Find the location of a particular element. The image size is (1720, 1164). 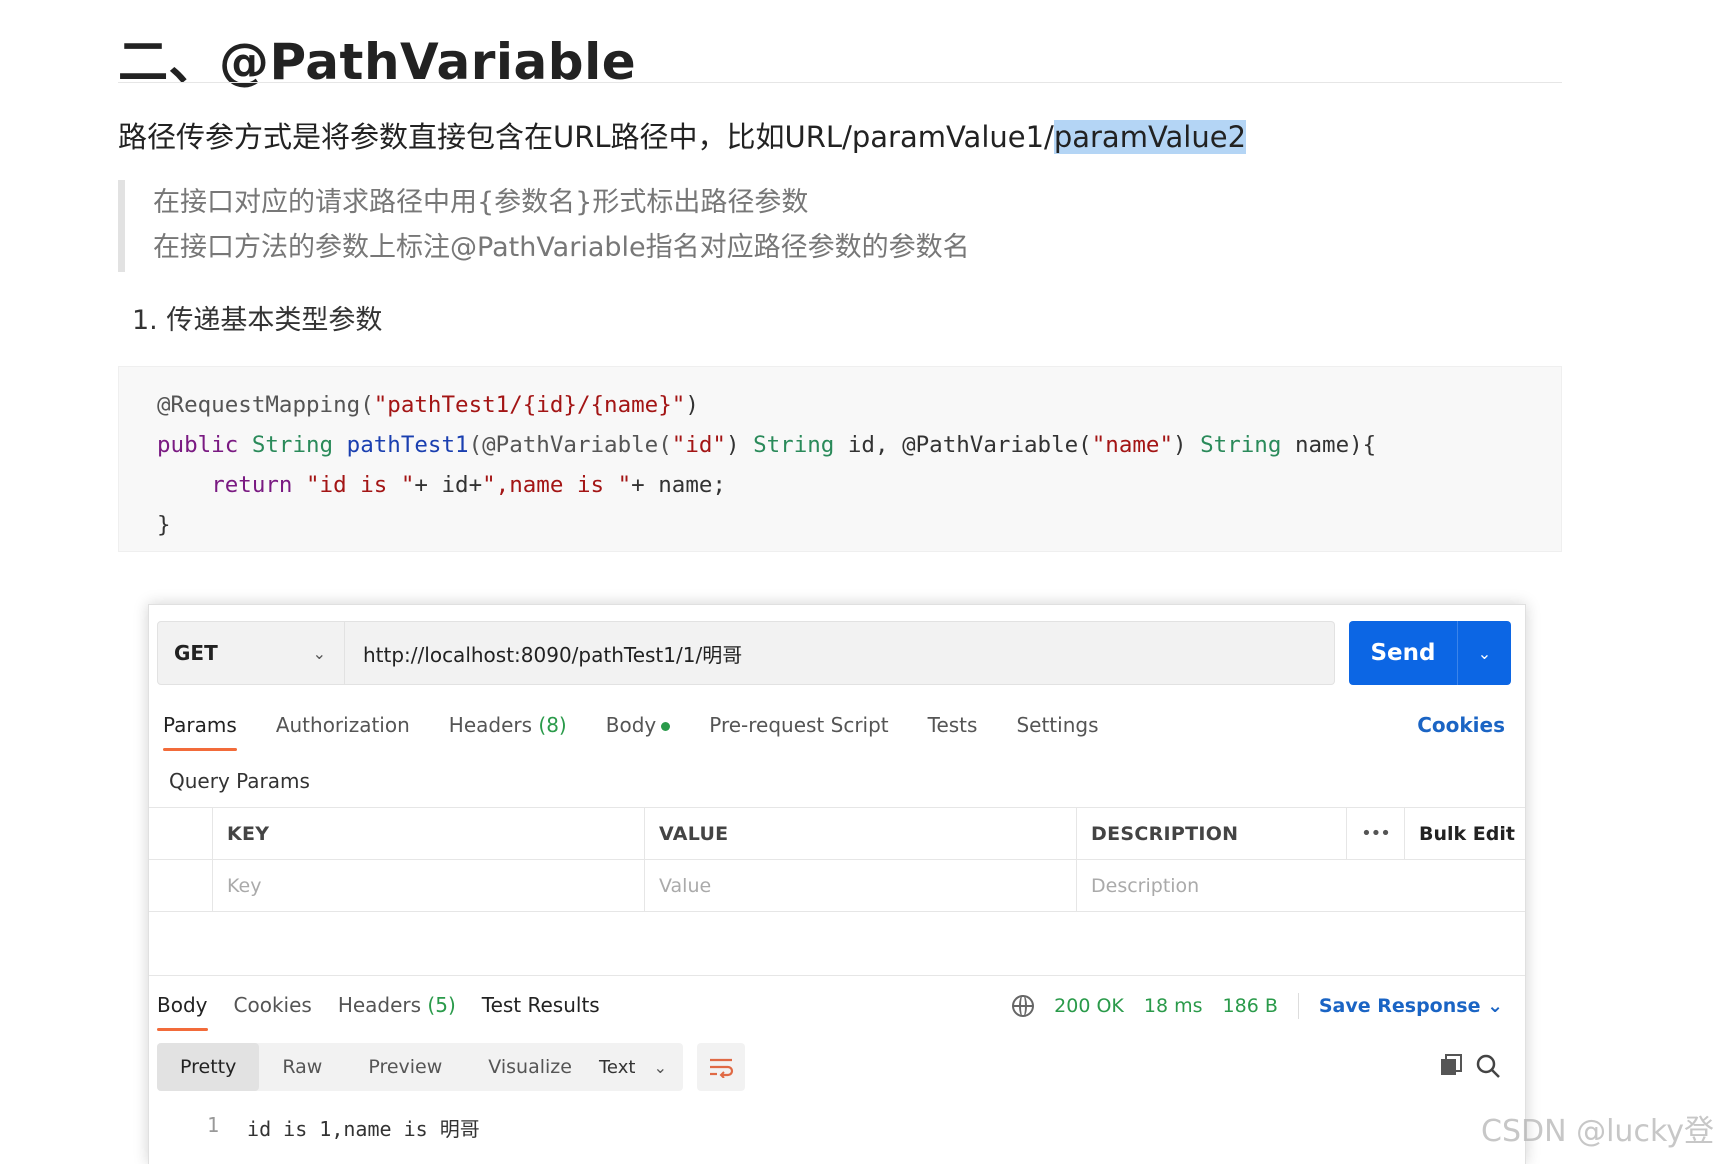

tab-body-label: Body is located at coordinates (631, 725).